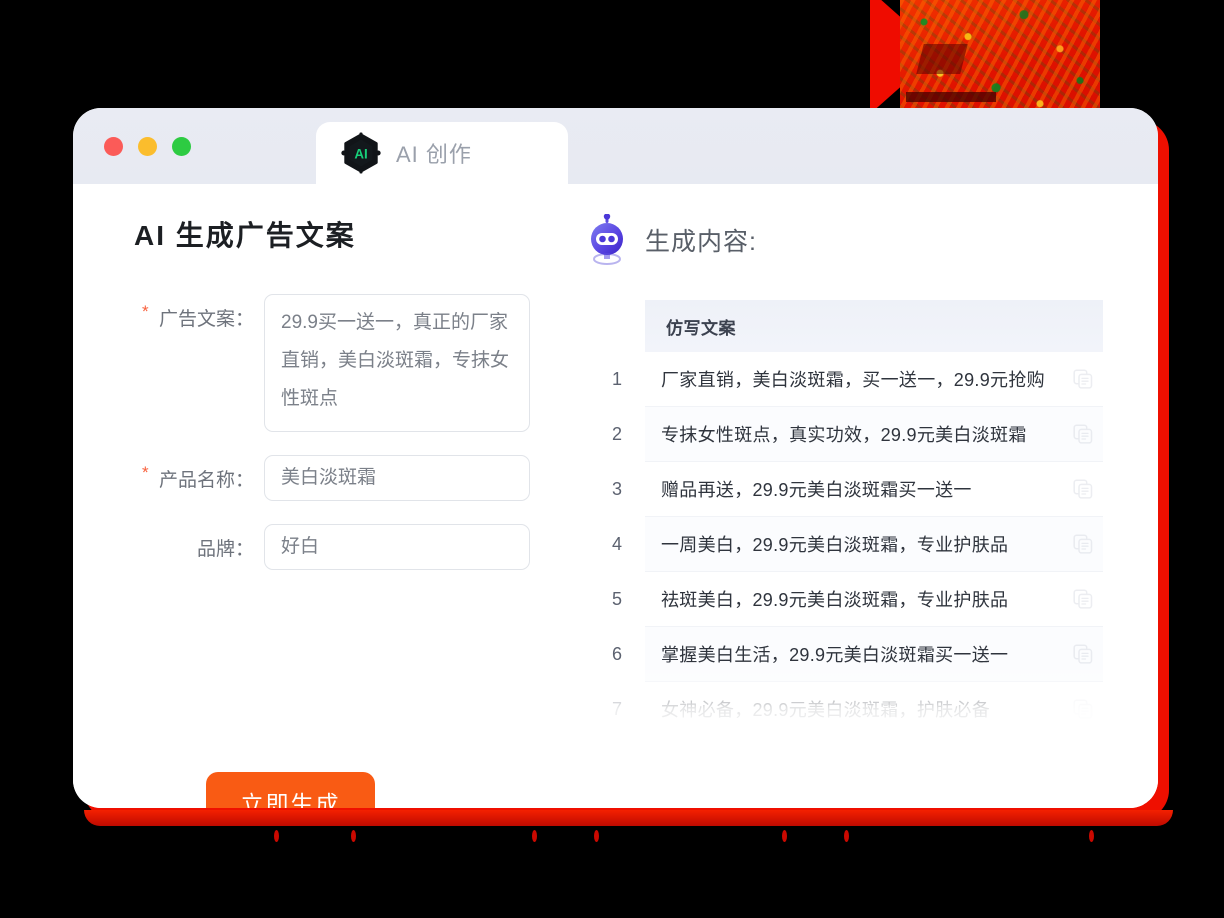  Describe the element at coordinates (871, 240) in the screenshot. I see `results-header: 生成内容:` at that location.